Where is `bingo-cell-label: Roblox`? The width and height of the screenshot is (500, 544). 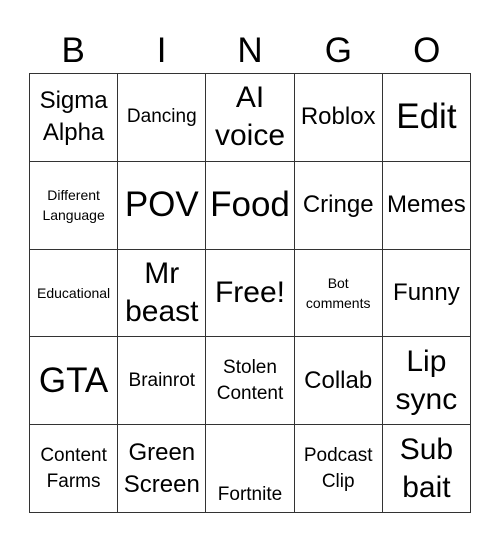
bingo-cell-label: Roblox is located at coordinates (338, 117).